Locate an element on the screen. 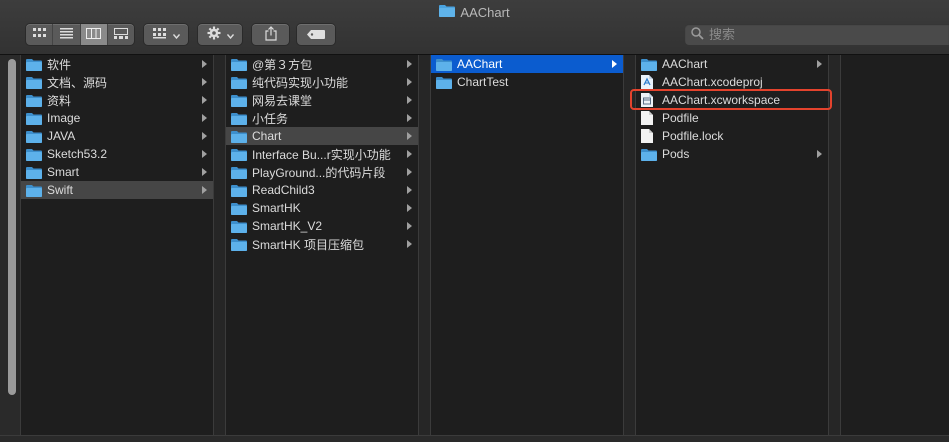  view-mode-control is located at coordinates (80, 34).